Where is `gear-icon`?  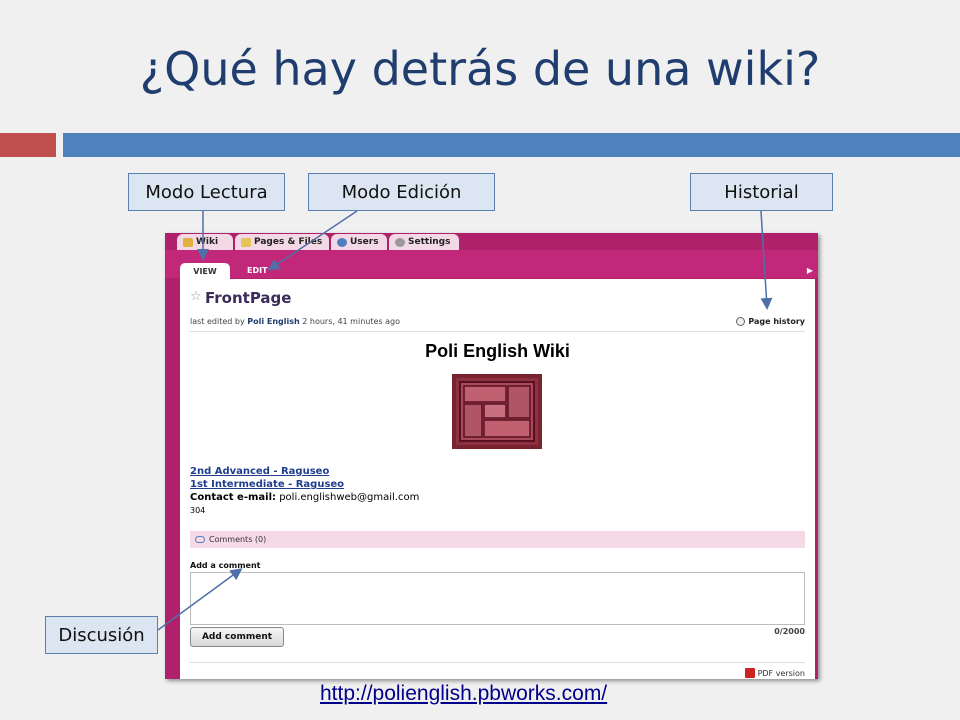 gear-icon is located at coordinates (400, 242).